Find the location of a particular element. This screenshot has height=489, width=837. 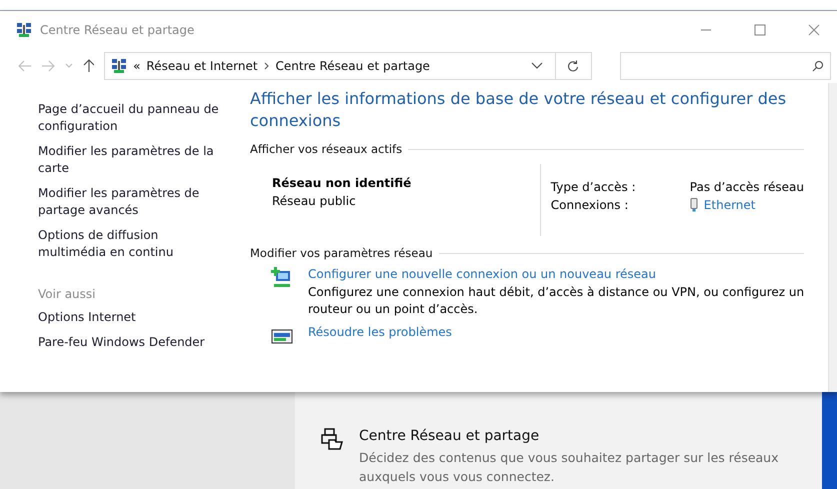

detail-value: Pas d’accès réseau is located at coordinates (747, 187).